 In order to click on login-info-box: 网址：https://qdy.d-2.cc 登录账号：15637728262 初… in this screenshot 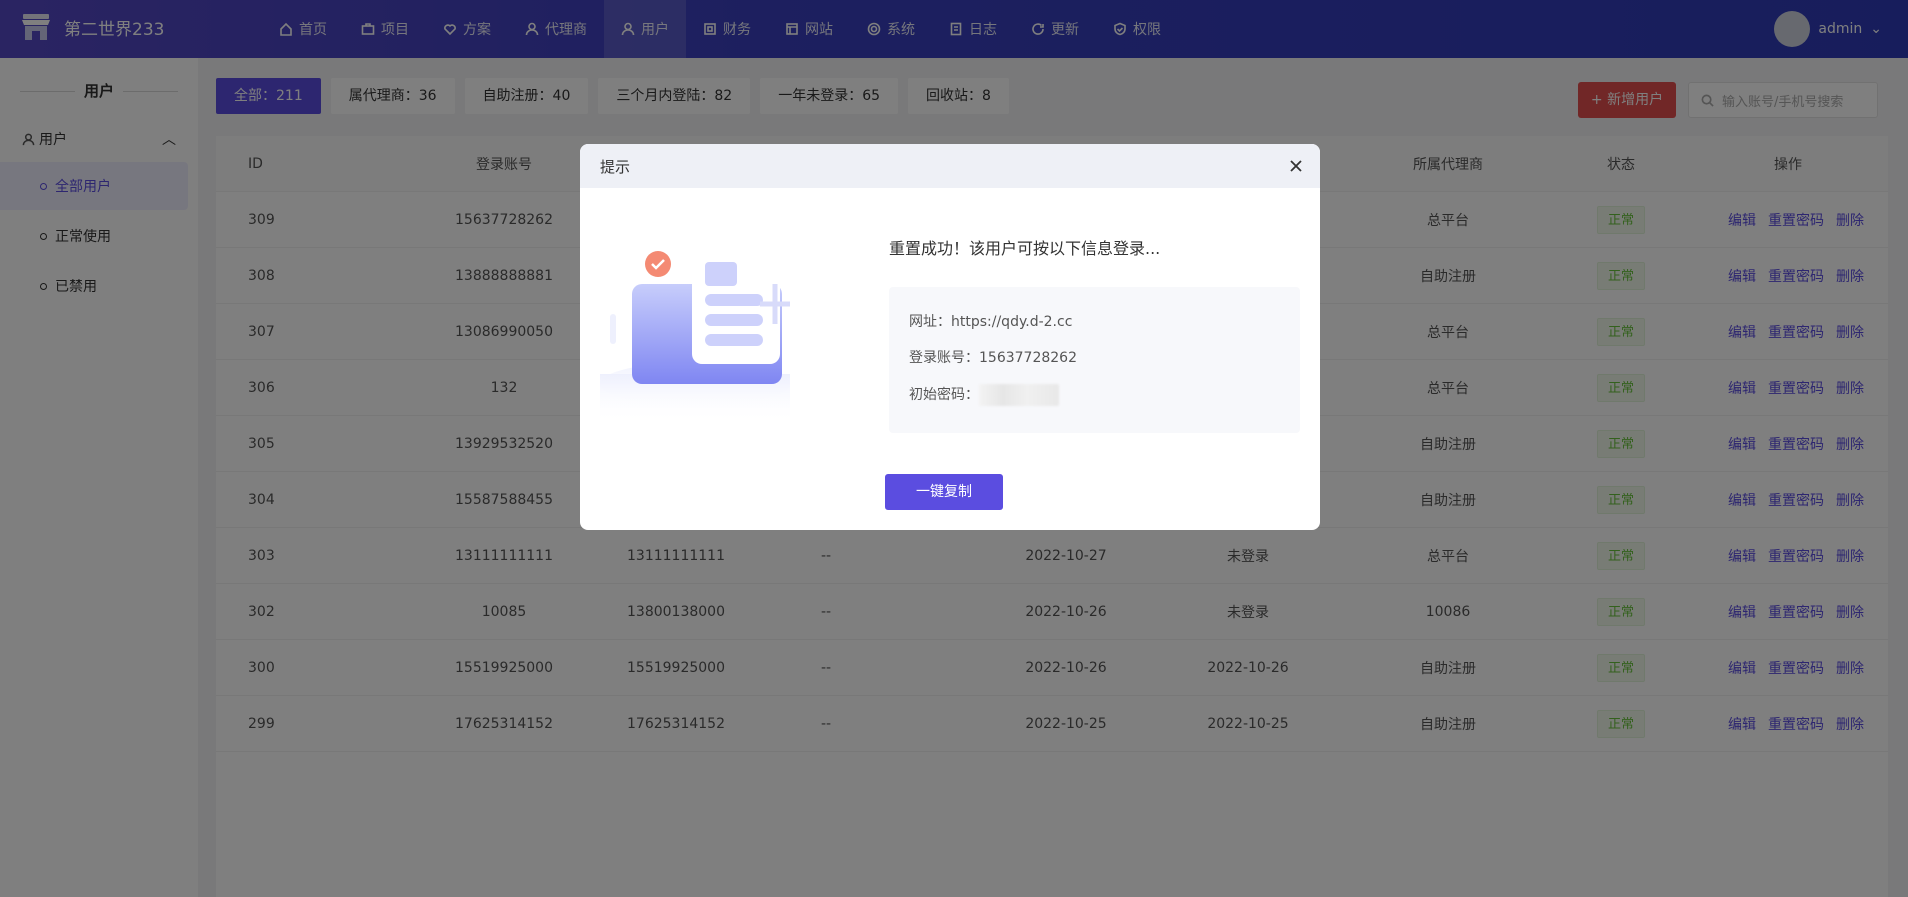, I will do `click(1094, 360)`.